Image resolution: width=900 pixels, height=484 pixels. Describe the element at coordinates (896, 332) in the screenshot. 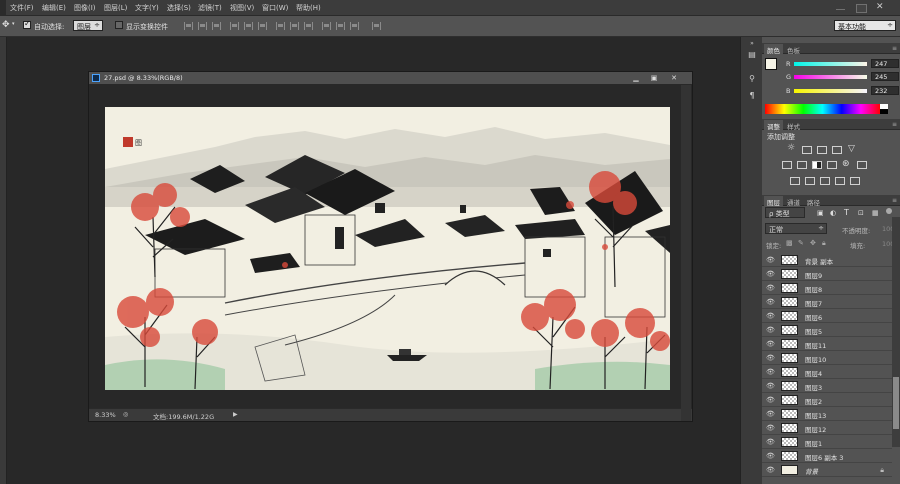

I see `layers-scrollbar` at that location.